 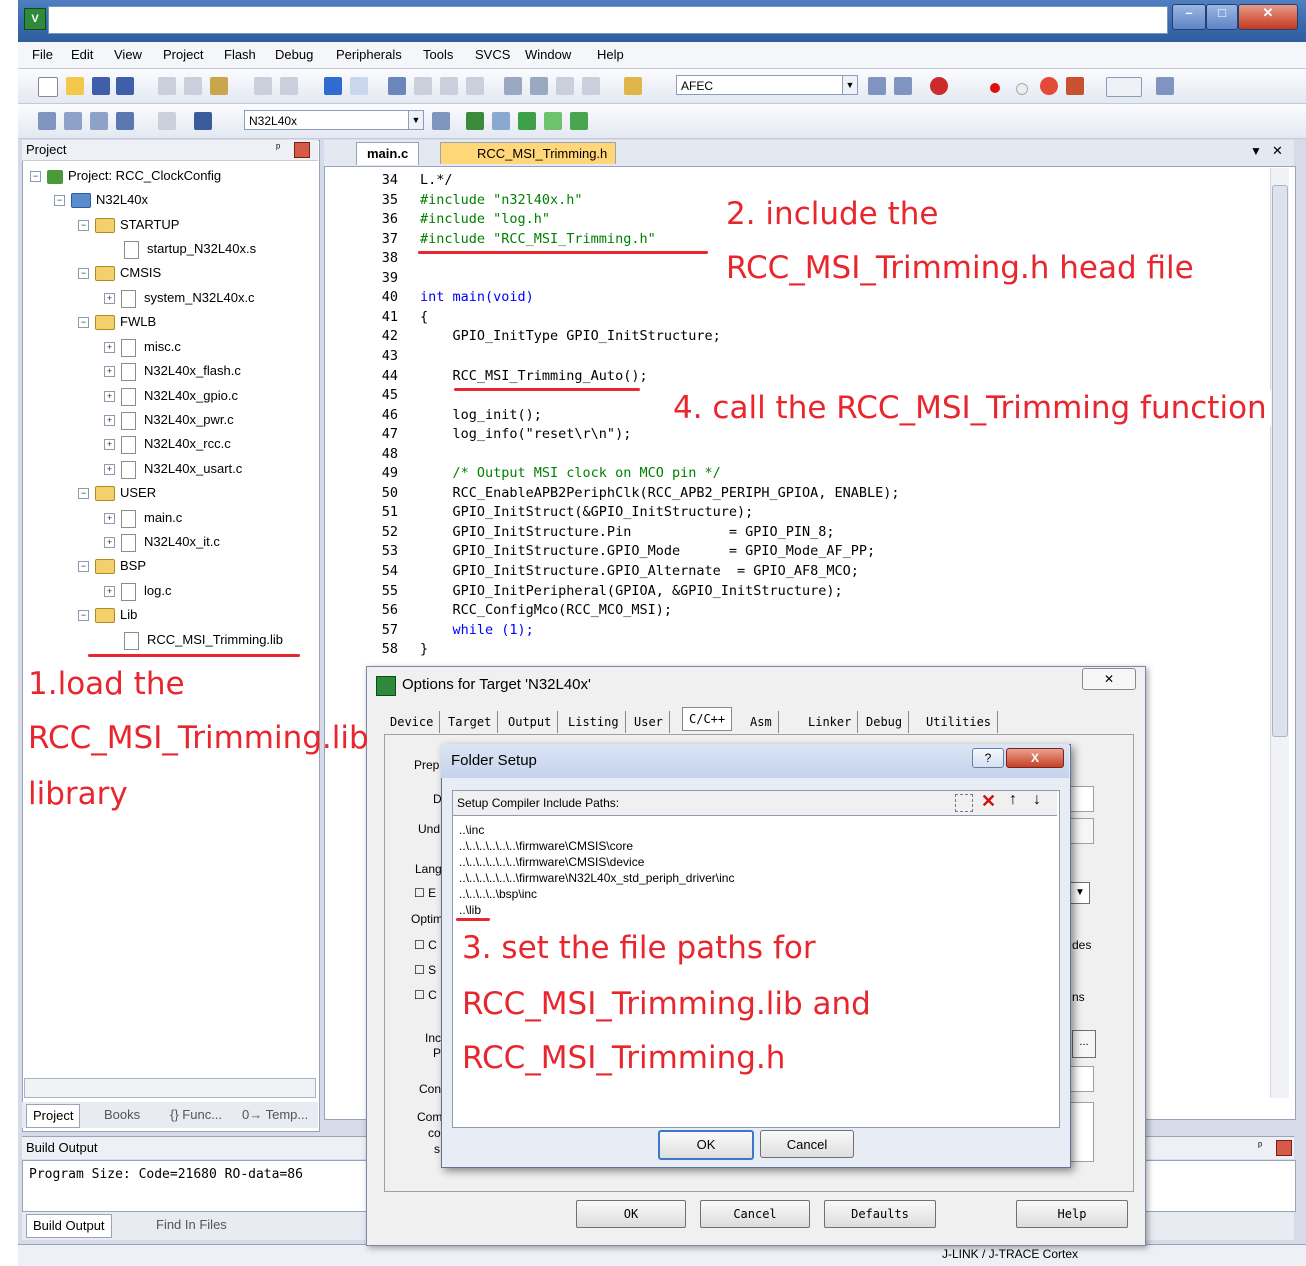 I want to click on misc-controls-field, so click(x=1082, y=1079).